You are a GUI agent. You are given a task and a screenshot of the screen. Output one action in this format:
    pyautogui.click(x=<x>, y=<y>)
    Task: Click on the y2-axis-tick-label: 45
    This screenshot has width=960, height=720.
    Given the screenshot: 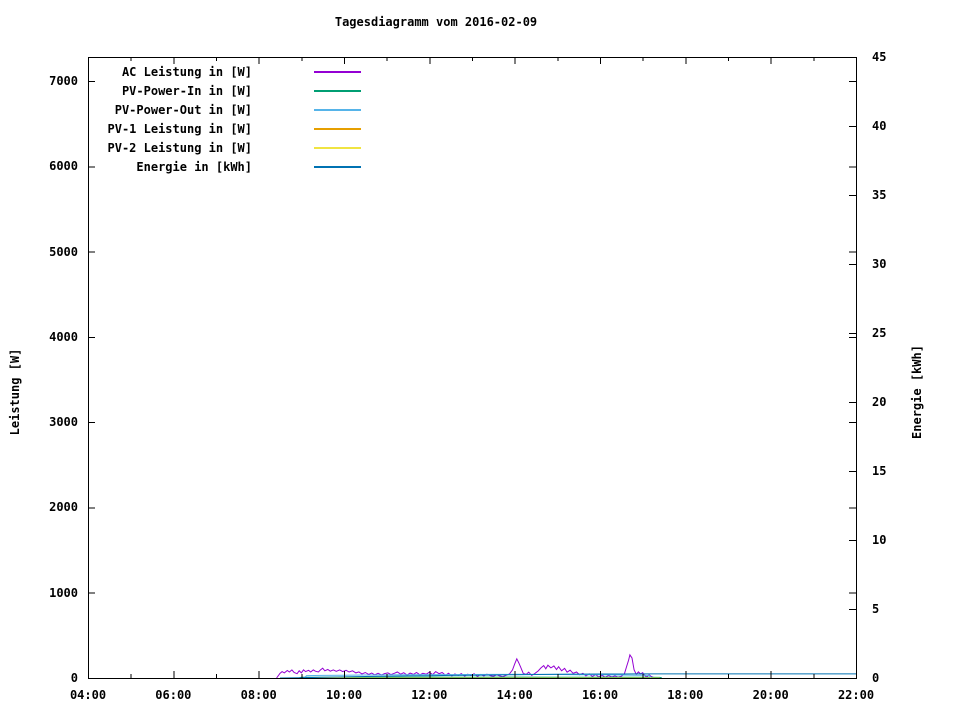 What is the action you would take?
    pyautogui.click(x=879, y=57)
    